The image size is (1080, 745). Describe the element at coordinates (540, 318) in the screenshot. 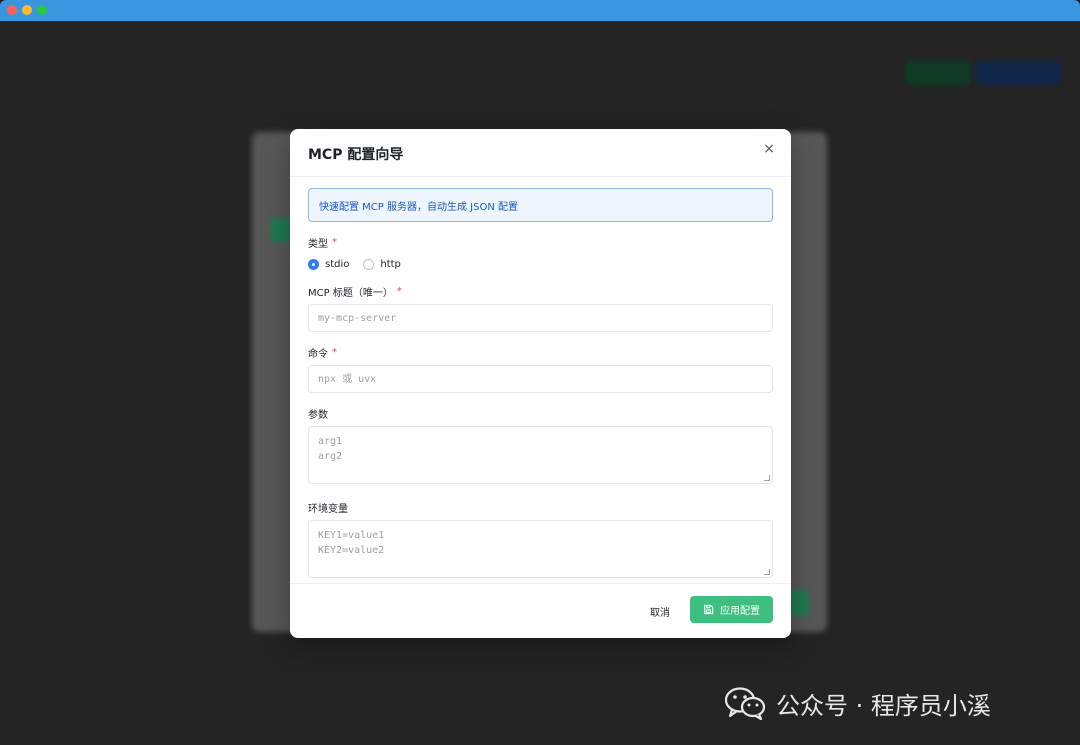

I see `mcp-title-input` at that location.